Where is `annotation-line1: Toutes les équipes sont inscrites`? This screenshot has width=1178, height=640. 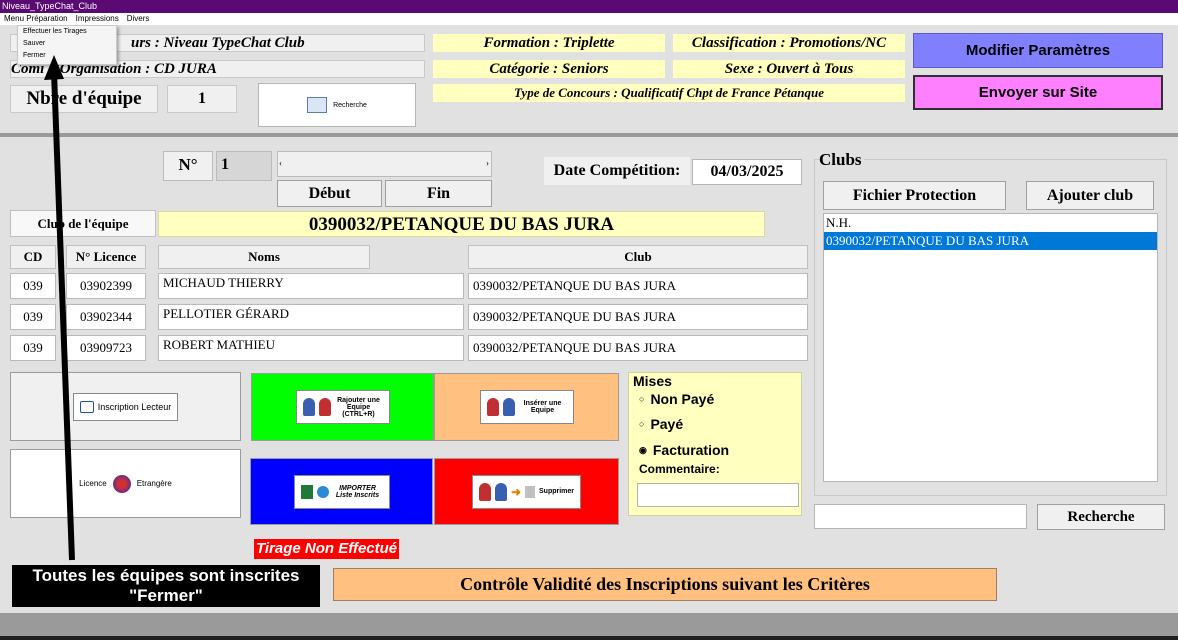 annotation-line1: Toutes les équipes sont inscrites is located at coordinates (166, 575).